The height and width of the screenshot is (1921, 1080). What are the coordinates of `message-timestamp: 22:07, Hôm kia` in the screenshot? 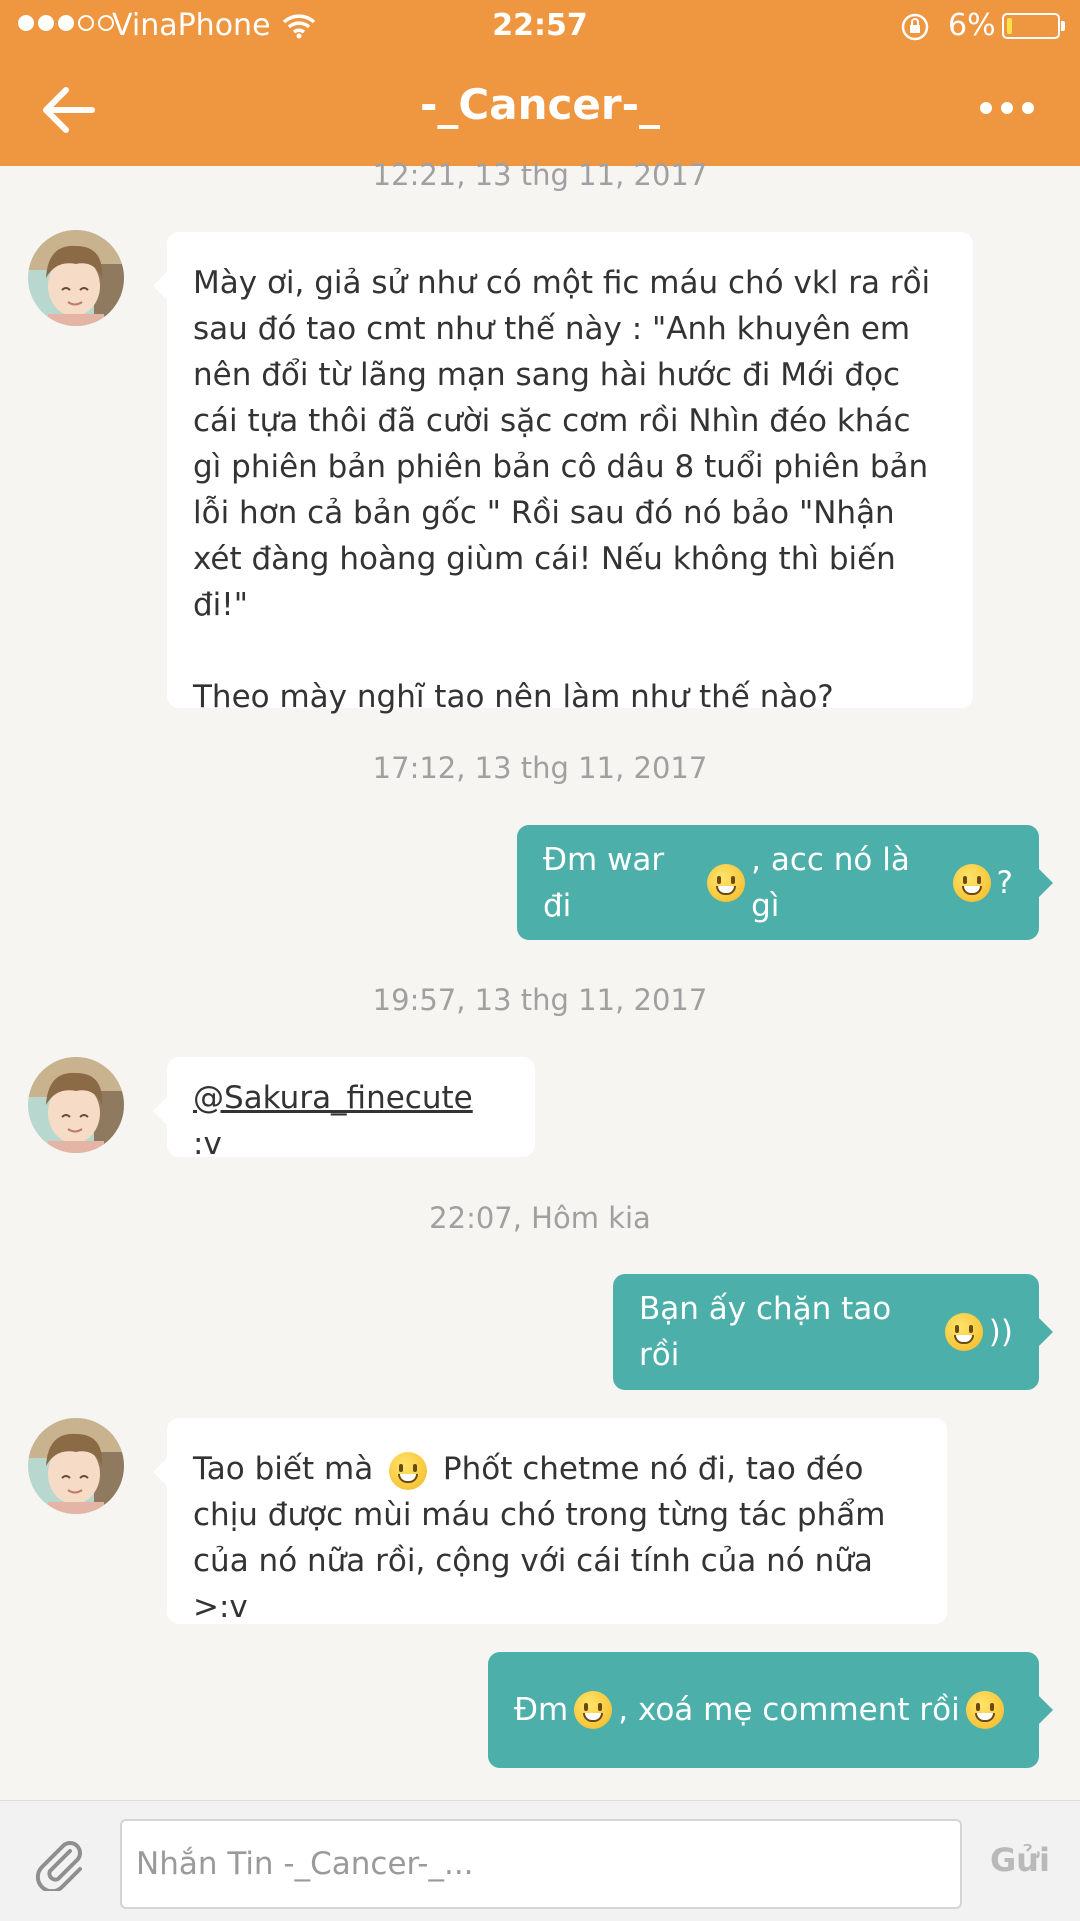 It's located at (540, 1218).